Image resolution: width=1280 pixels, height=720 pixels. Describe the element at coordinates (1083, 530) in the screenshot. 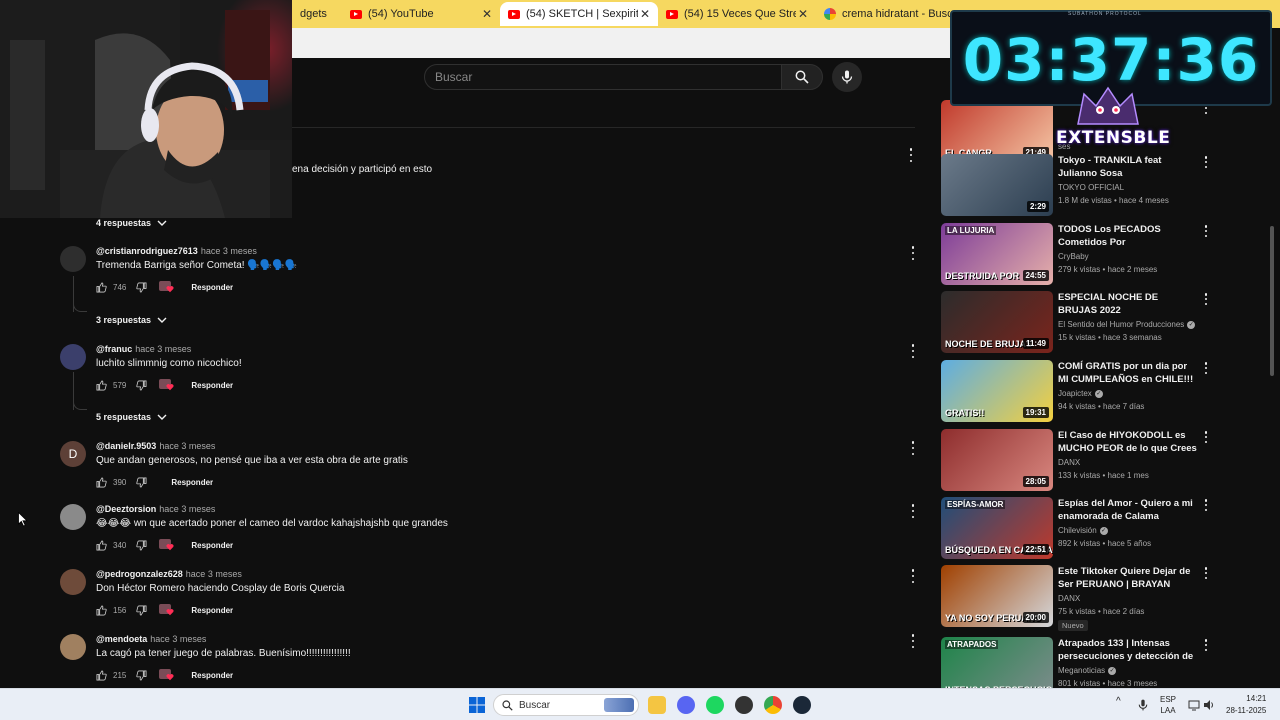

I see `video-channel: Chilevisión ✓` at that location.